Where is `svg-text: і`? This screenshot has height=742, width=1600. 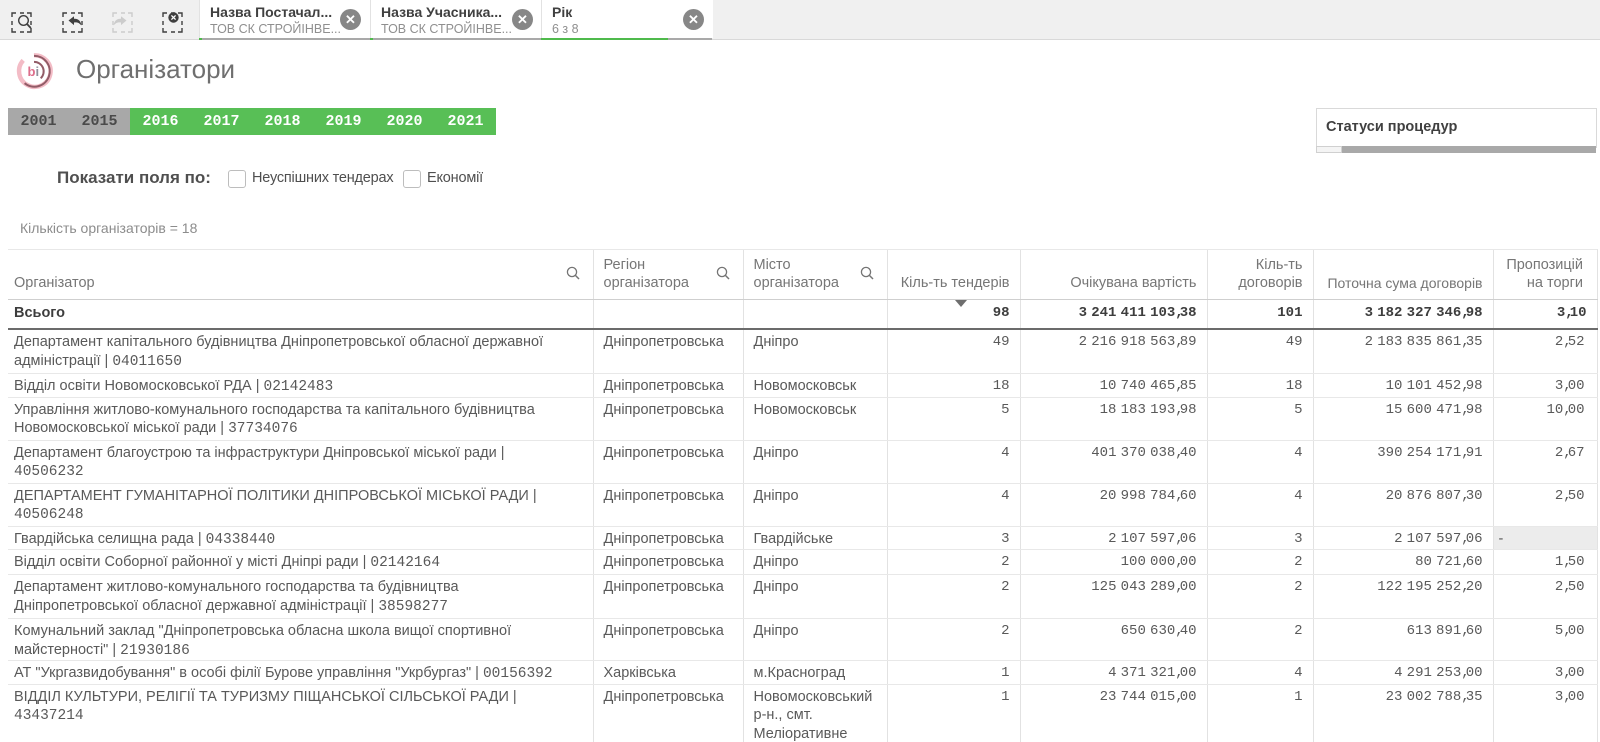 svg-text: і is located at coordinates (38, 71).